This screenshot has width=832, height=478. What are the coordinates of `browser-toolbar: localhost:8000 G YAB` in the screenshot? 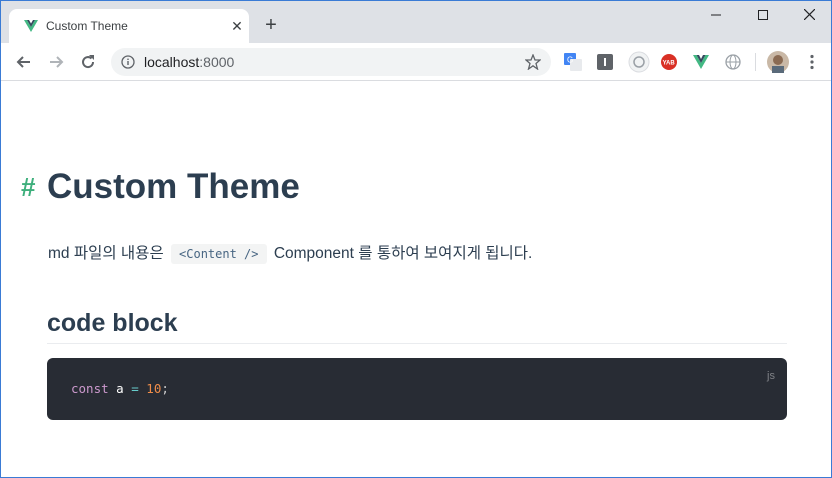 It's located at (416, 62).